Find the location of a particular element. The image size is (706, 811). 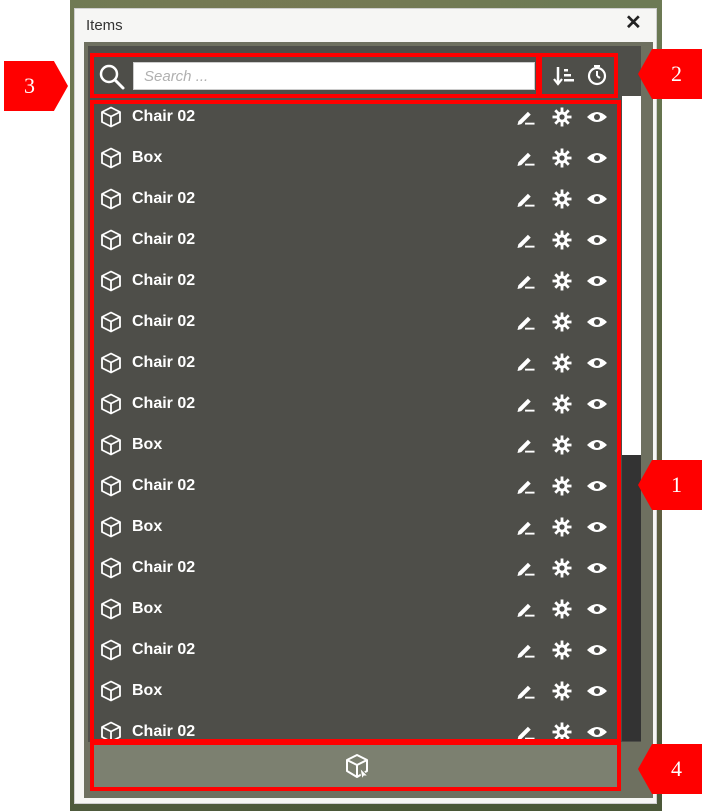

add-item-icon is located at coordinates (358, 766).